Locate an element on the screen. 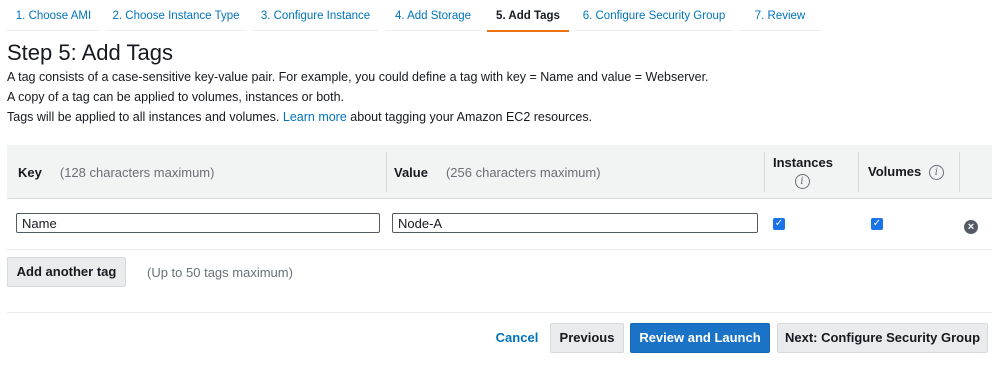 This screenshot has width=1000, height=367. step-choose-ami: 1. Choose AMI is located at coordinates (53, 15).